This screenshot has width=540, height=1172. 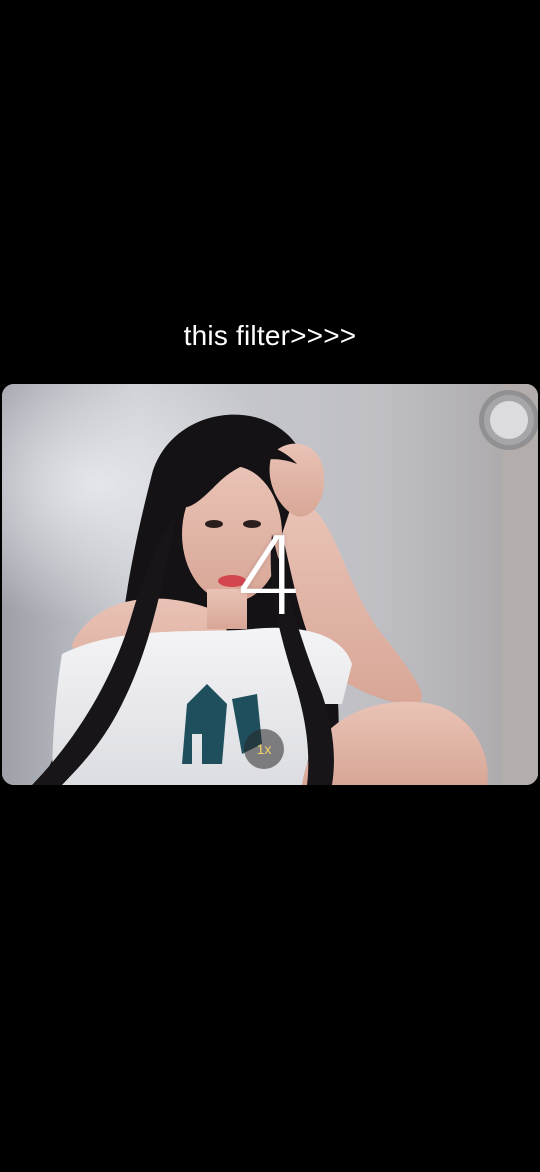 I want to click on shutter-button, so click(x=505, y=421).